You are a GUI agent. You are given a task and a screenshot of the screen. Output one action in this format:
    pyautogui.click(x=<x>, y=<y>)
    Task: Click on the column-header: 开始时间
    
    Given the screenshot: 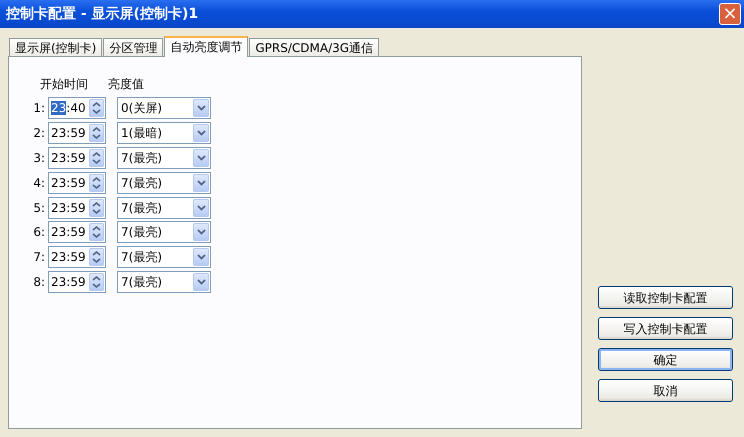 What is the action you would take?
    pyautogui.click(x=64, y=84)
    